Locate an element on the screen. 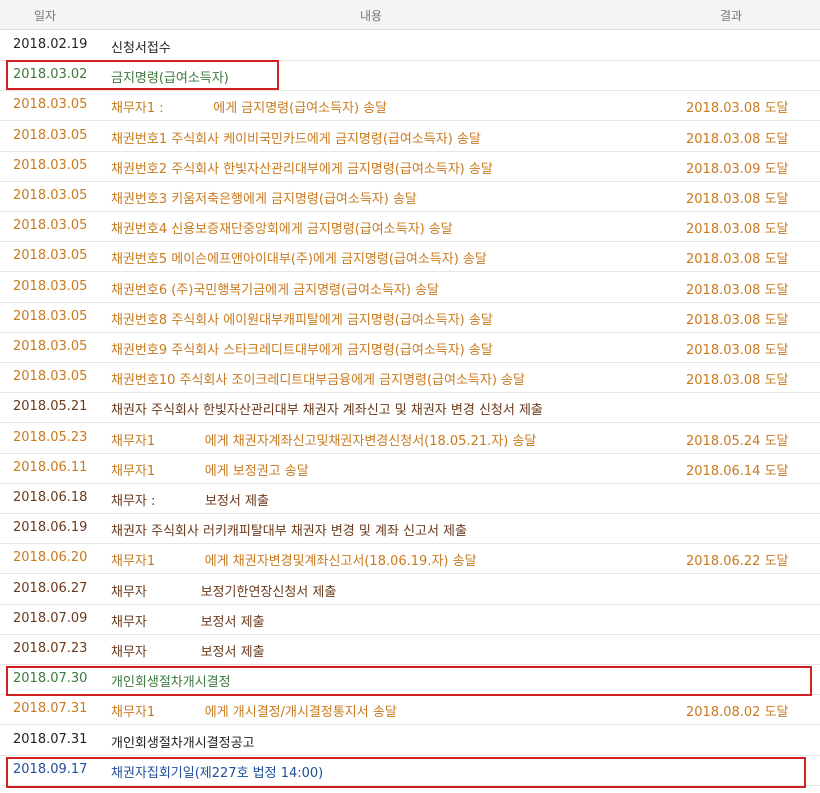 The image size is (820, 793). row-content: 채권번호8 주식회사 에이원대부캐피탈에게 금지명령(급여소득자) 송달 is located at coordinates (302, 320).